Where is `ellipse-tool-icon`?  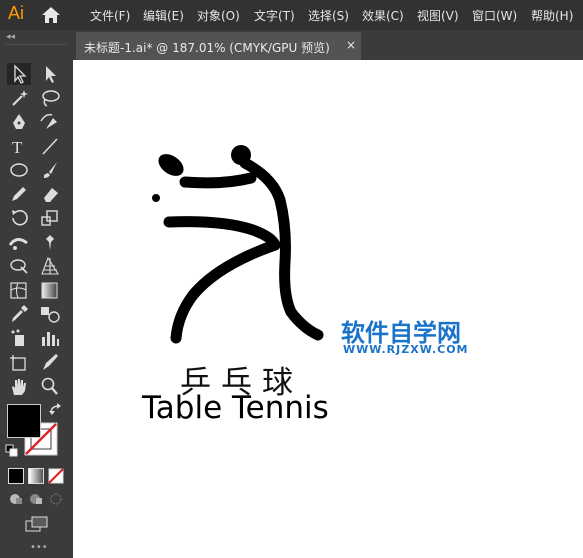
ellipse-tool-icon is located at coordinates (19, 170).